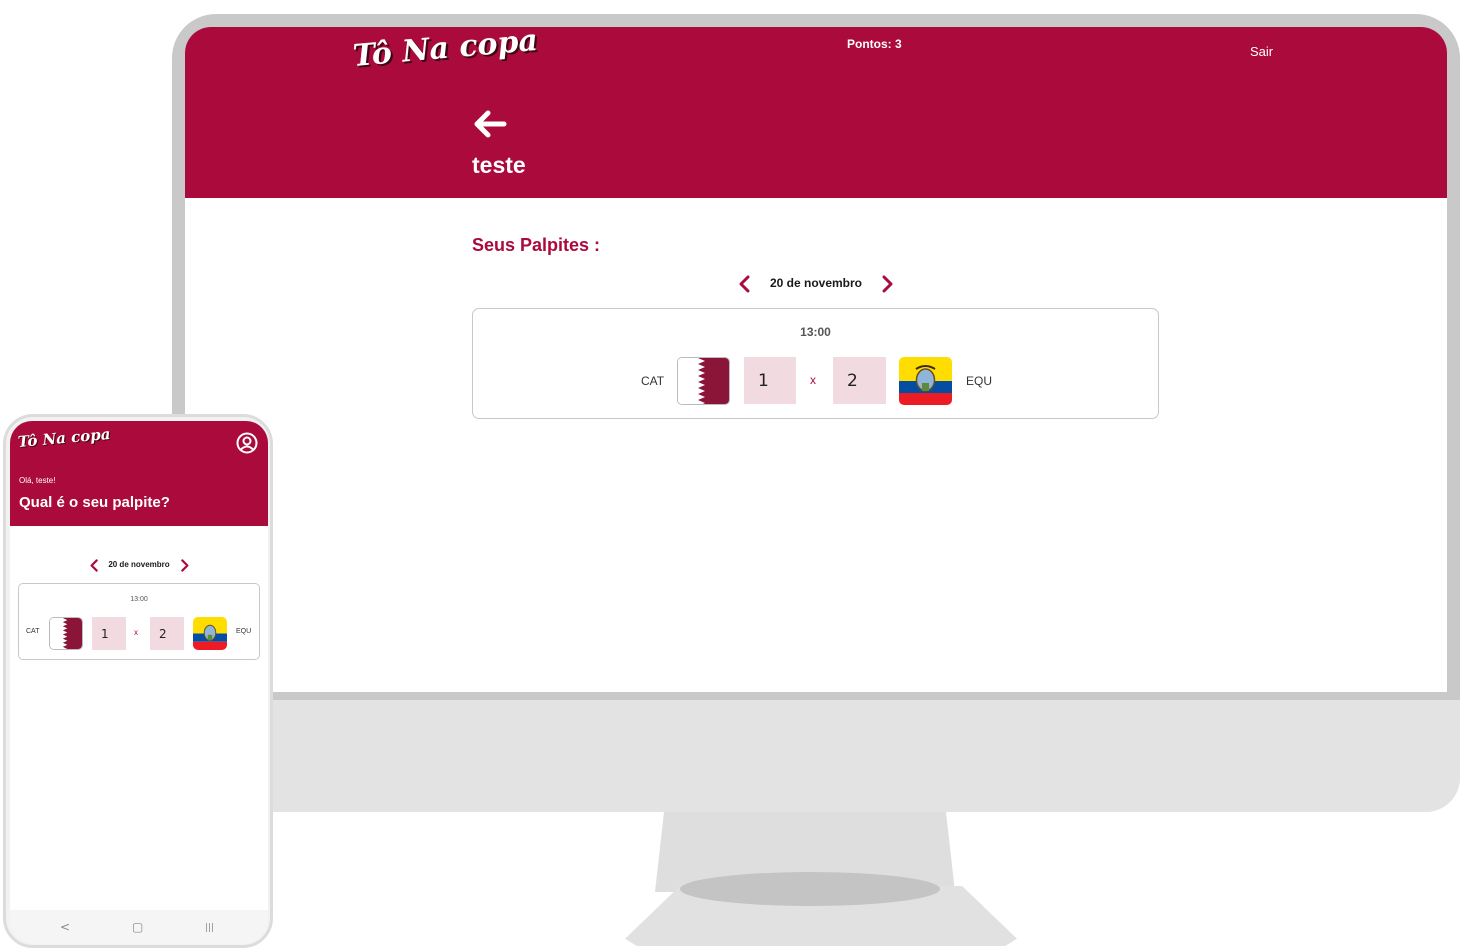 This screenshot has width=1461, height=951. Describe the element at coordinates (815, 332) in the screenshot. I see `match-time: 13:00` at that location.